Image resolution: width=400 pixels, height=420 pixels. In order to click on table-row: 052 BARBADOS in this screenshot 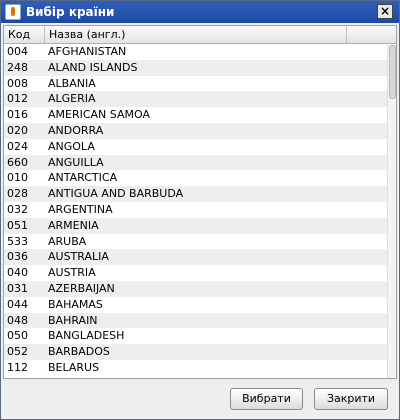, I will do `click(195, 352)`.